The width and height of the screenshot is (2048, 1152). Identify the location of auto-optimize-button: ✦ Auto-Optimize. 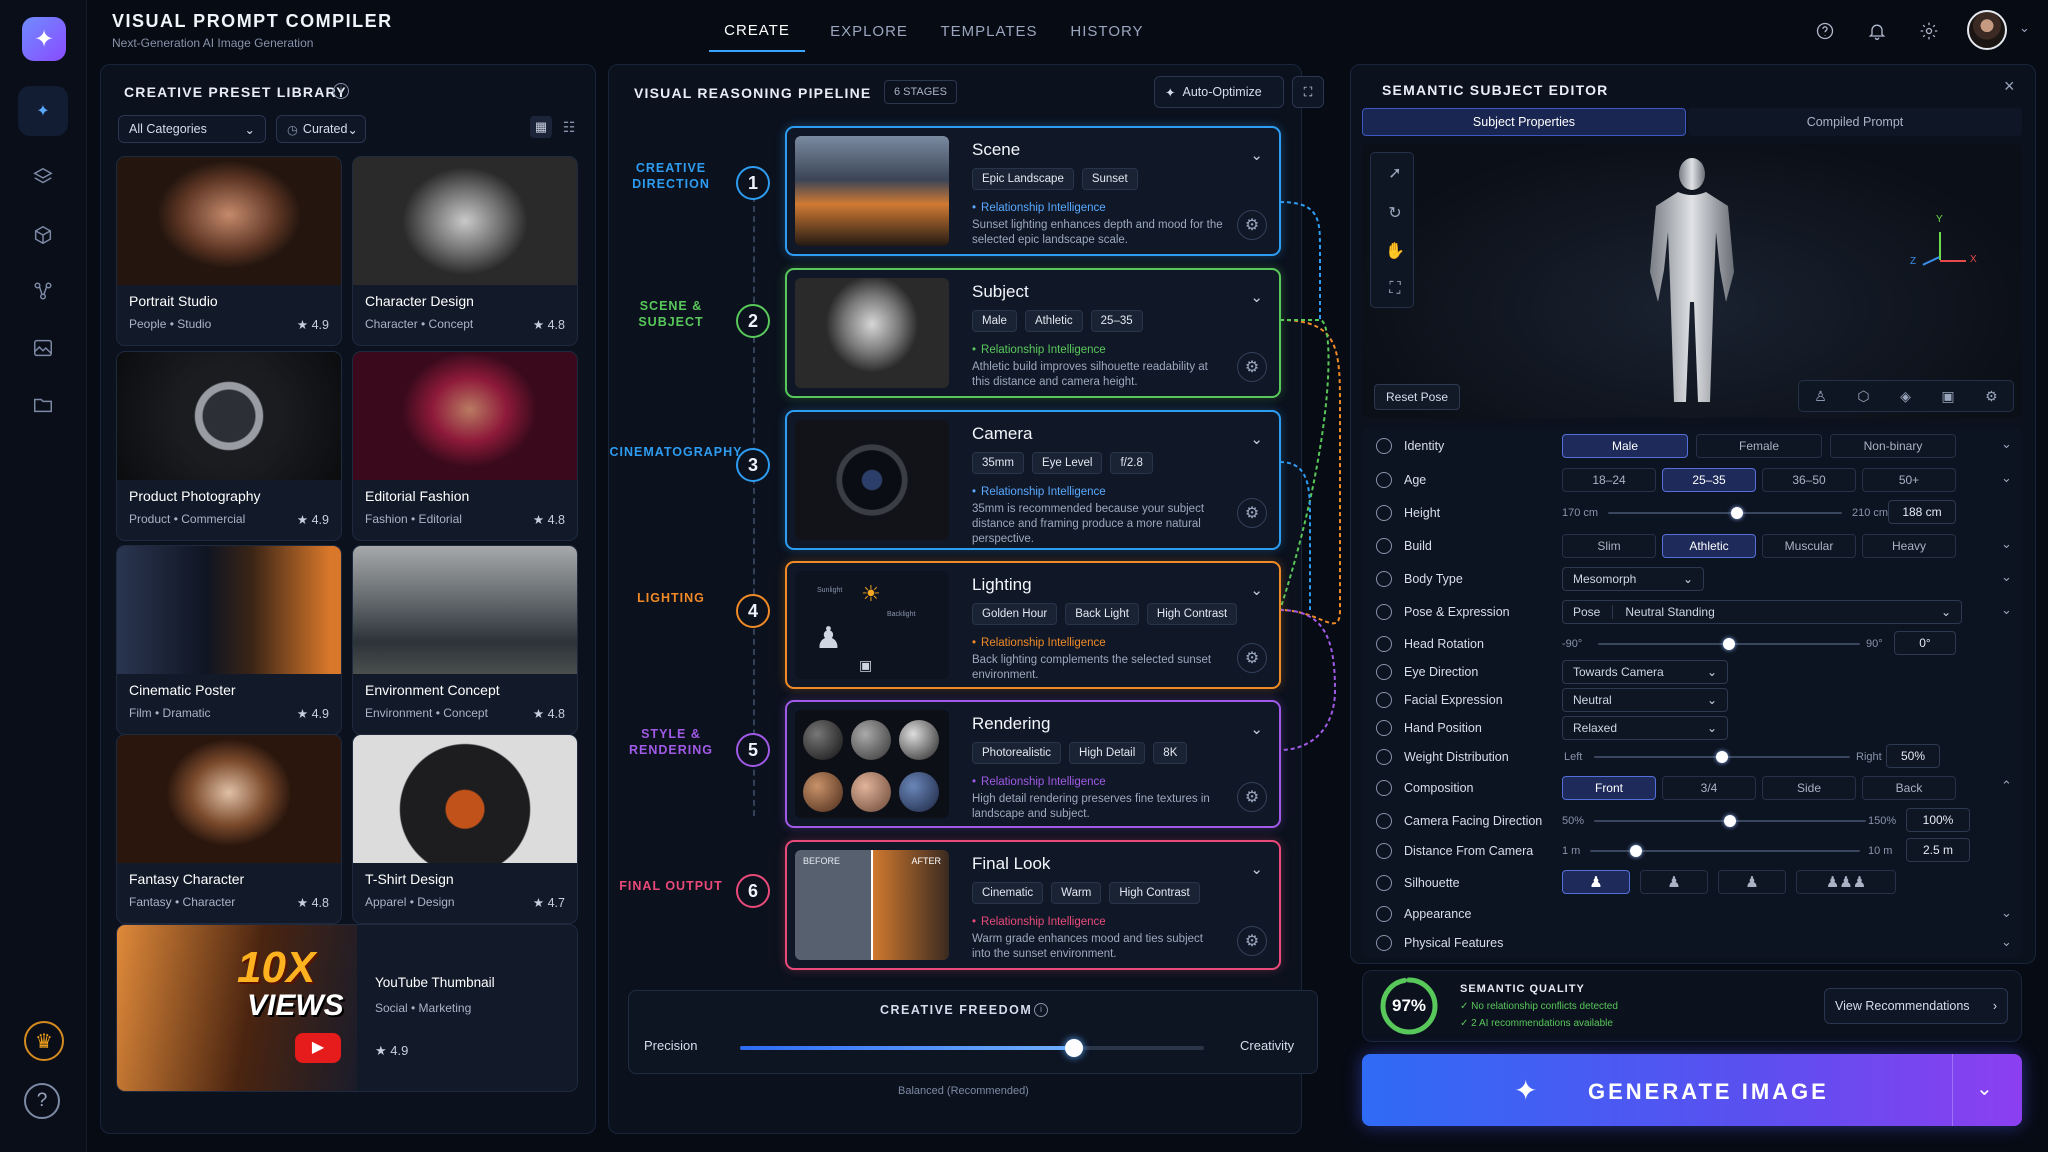
(1219, 92).